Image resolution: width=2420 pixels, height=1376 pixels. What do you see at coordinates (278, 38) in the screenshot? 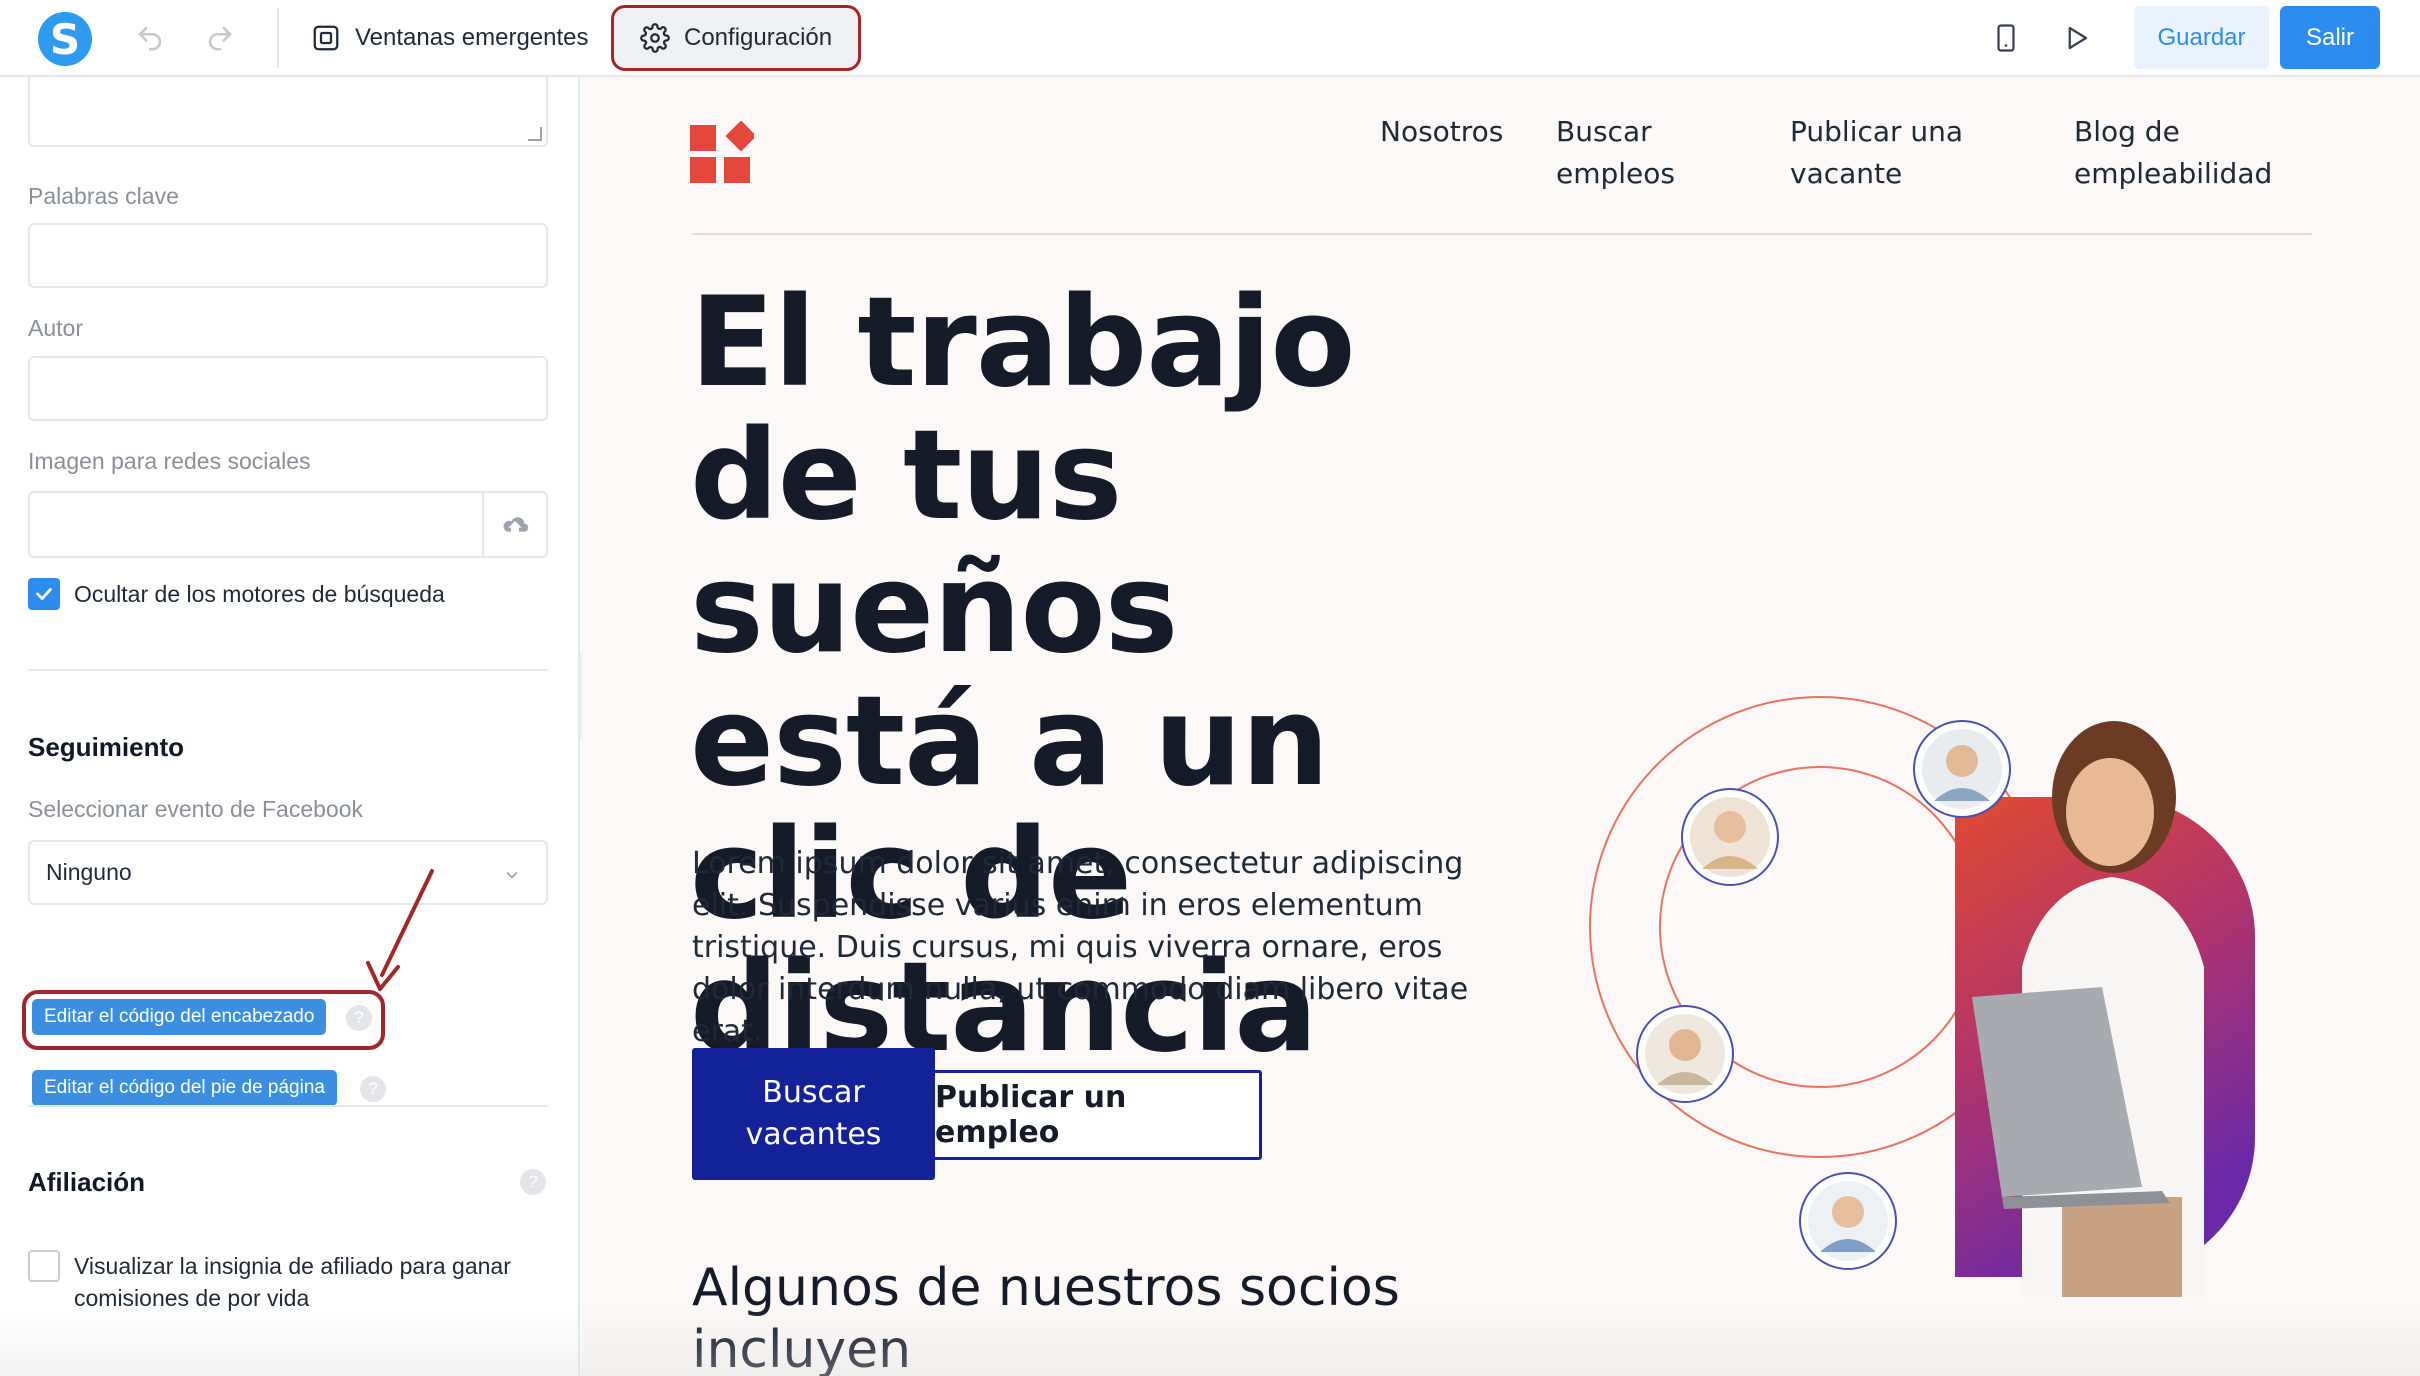
I see `toolbar-divider` at bounding box center [278, 38].